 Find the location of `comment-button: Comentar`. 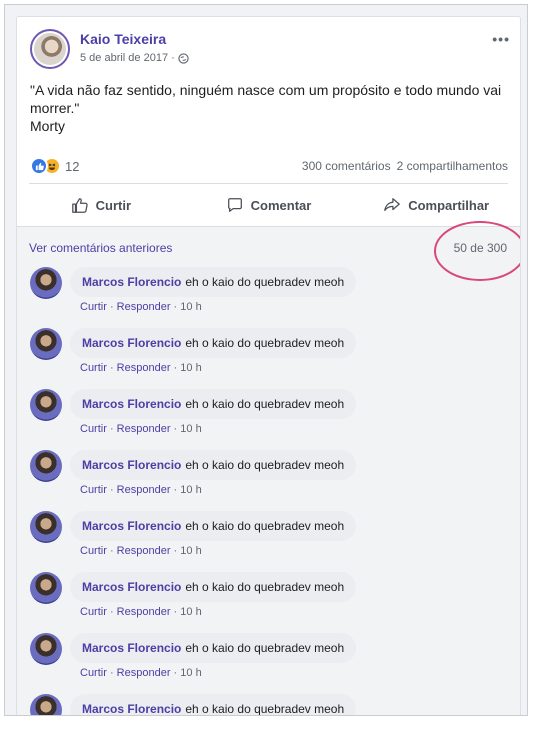

comment-button: Comentar is located at coordinates (269, 205).